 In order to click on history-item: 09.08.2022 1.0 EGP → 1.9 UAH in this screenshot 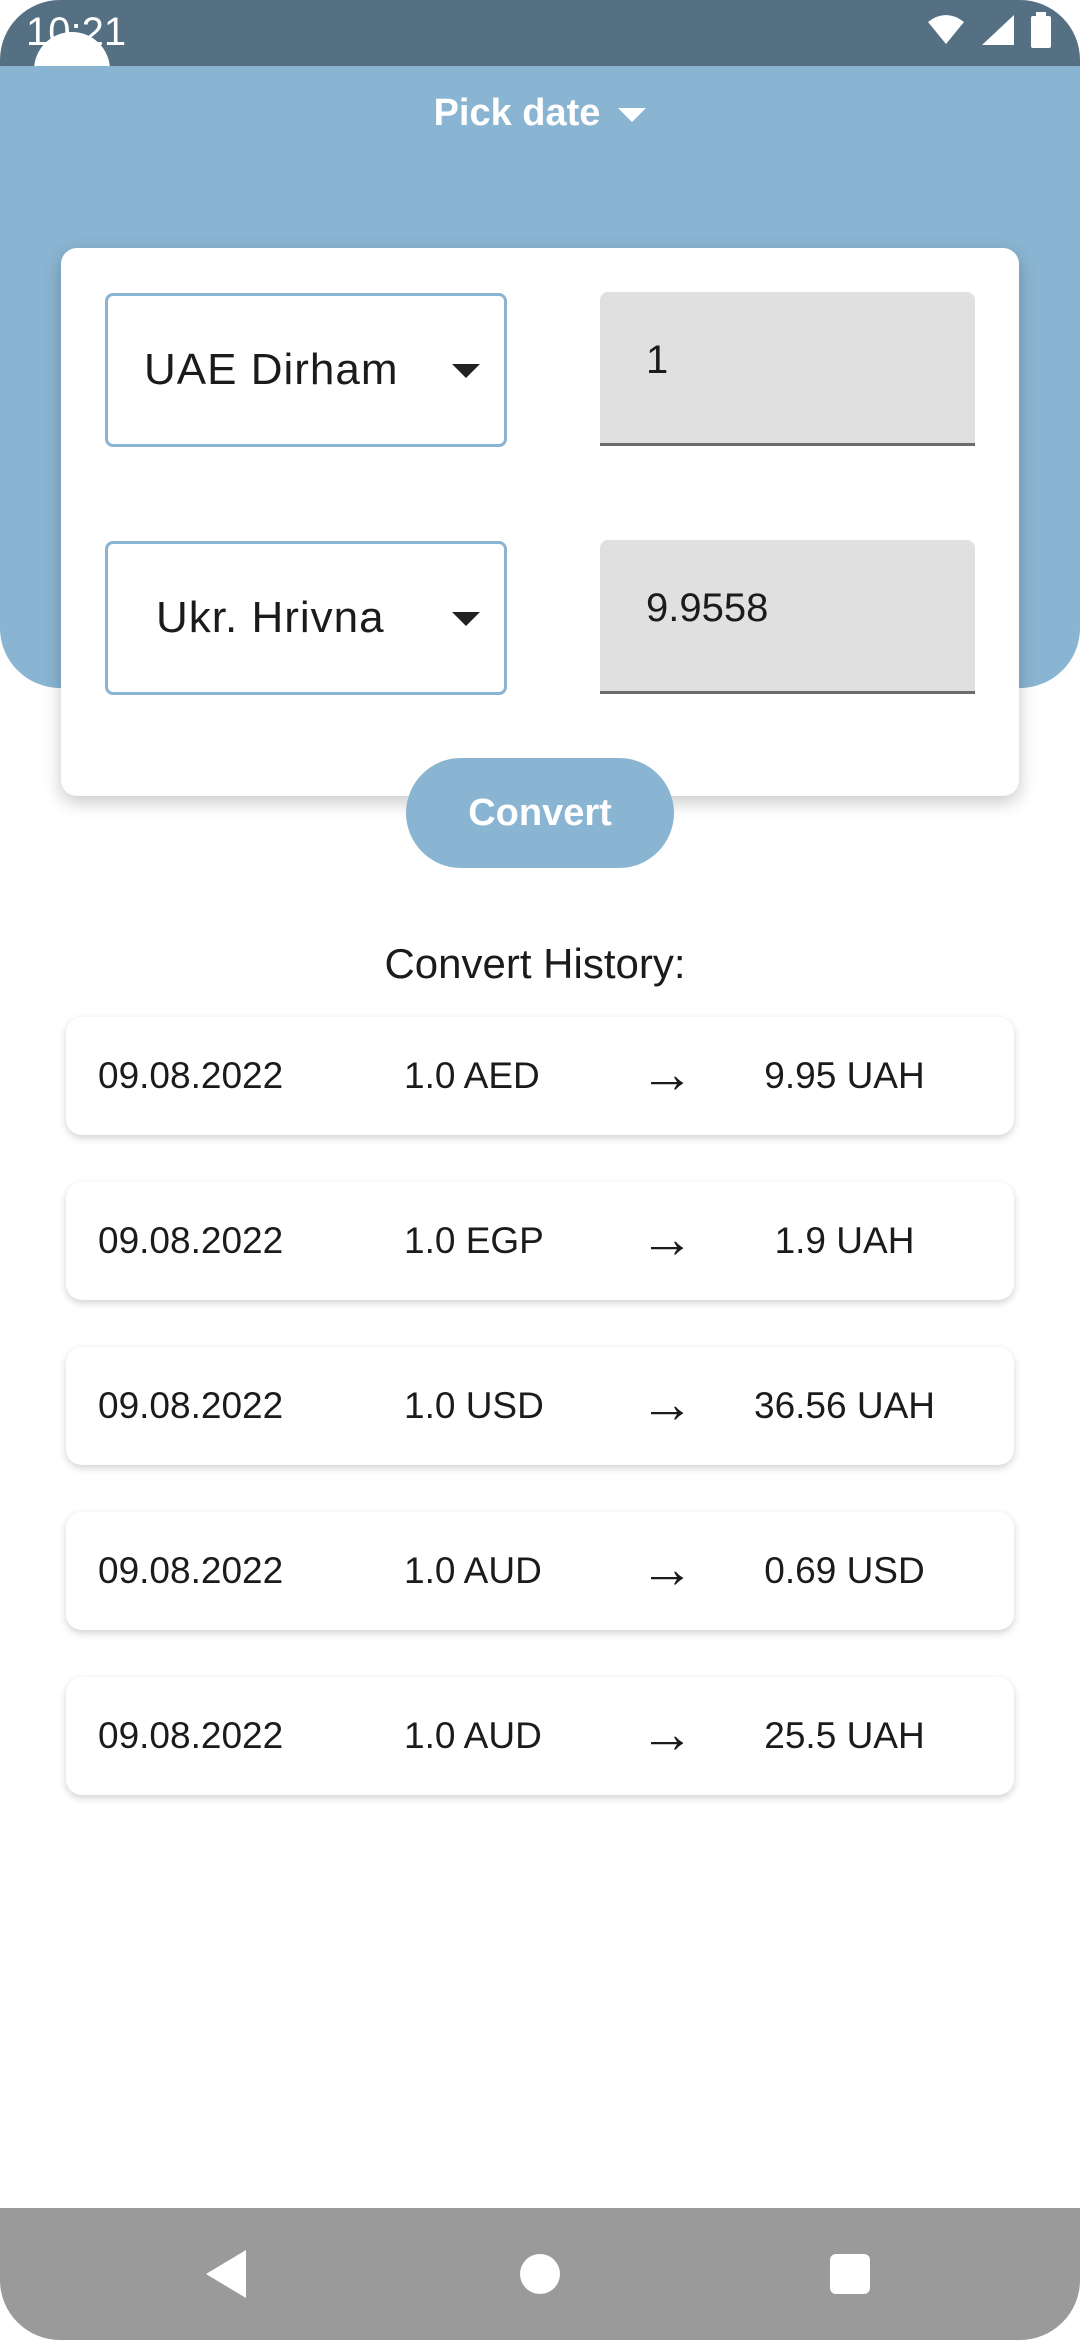, I will do `click(540, 1241)`.